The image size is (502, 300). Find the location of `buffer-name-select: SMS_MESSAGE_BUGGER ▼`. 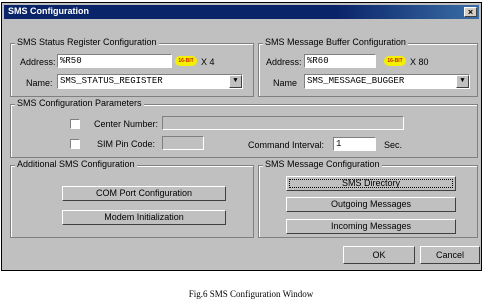

buffer-name-select: SMS_MESSAGE_BUGGER ▼ is located at coordinates (387, 81).